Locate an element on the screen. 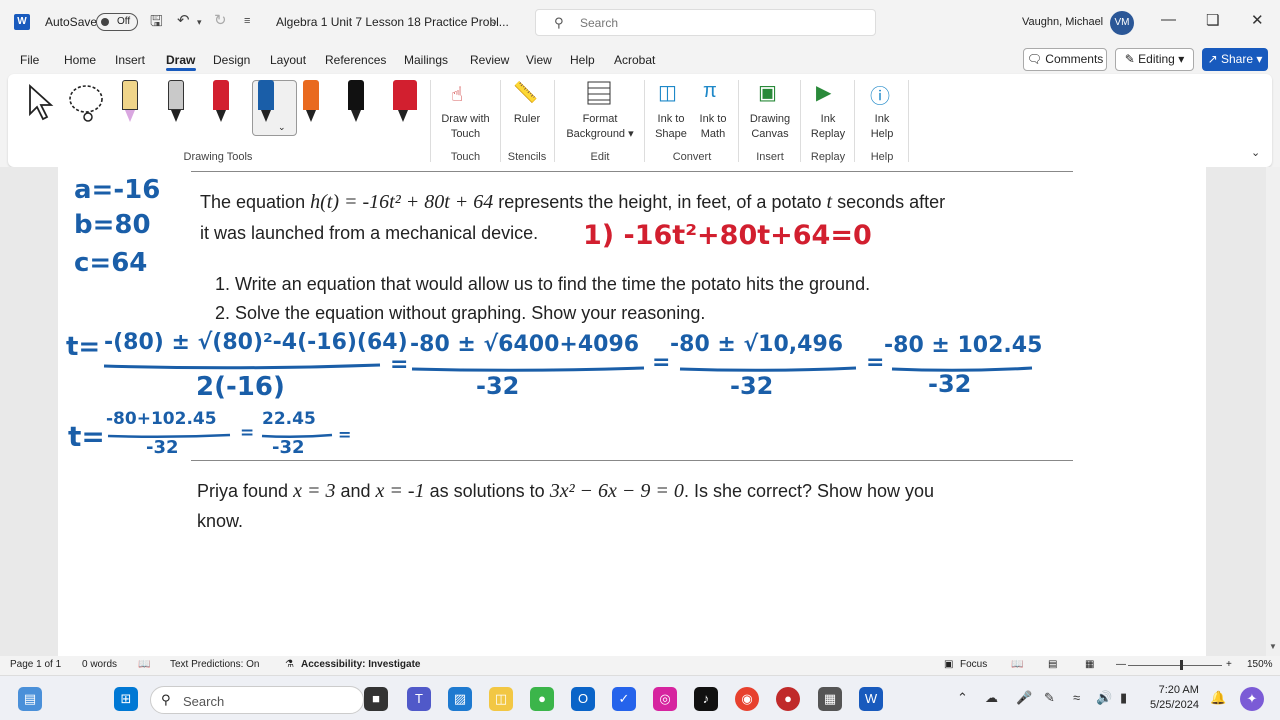  ruler-button: Ruler is located at coordinates (527, 119).